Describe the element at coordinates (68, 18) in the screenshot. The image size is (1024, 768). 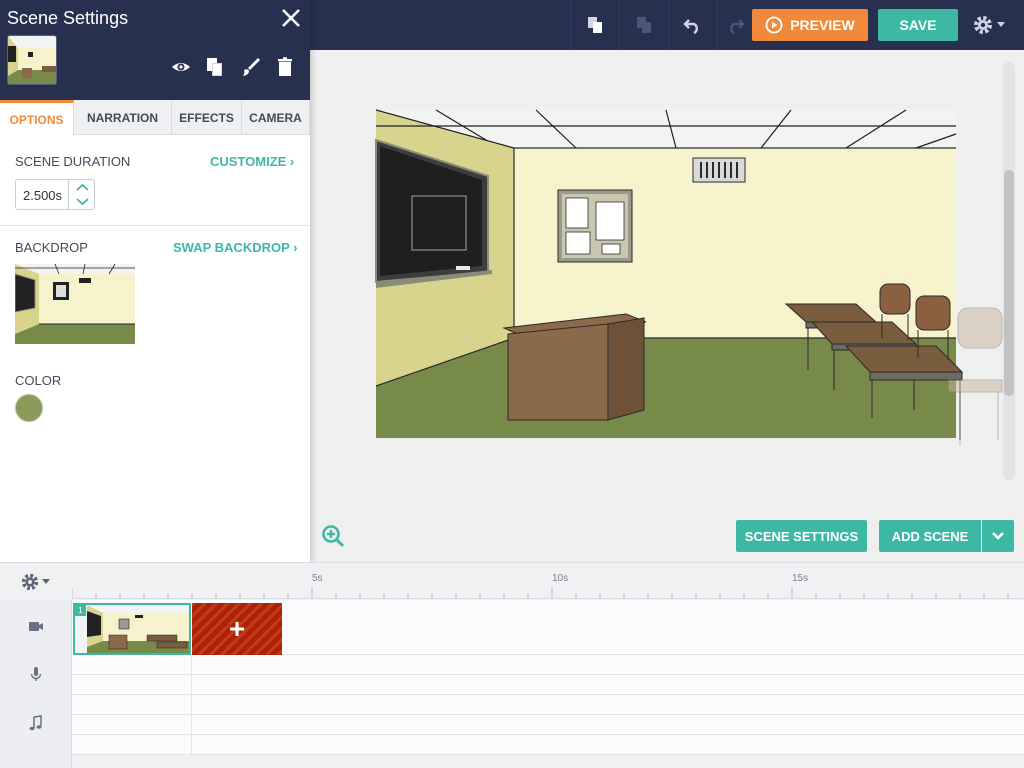
I see `panel-title: Scene Settings` at that location.